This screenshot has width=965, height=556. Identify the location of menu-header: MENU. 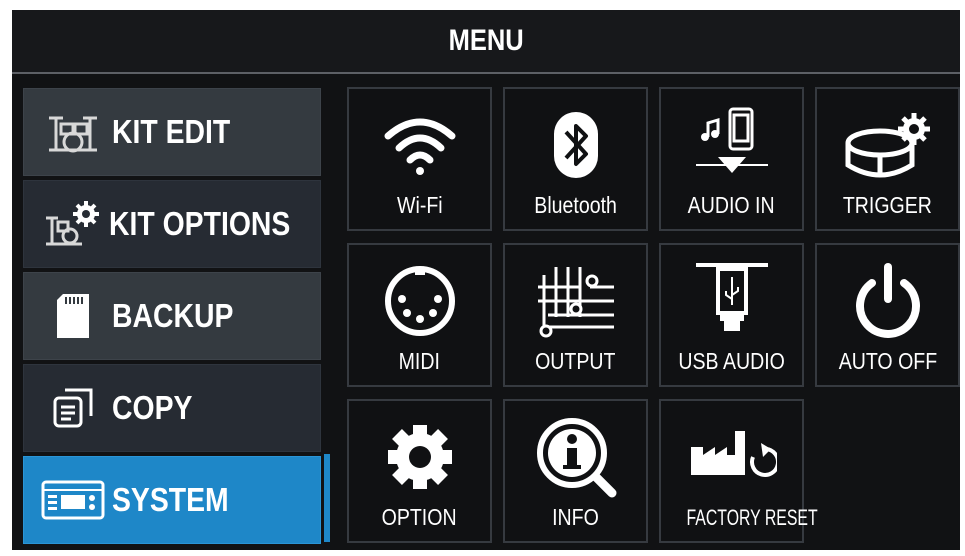
(486, 41).